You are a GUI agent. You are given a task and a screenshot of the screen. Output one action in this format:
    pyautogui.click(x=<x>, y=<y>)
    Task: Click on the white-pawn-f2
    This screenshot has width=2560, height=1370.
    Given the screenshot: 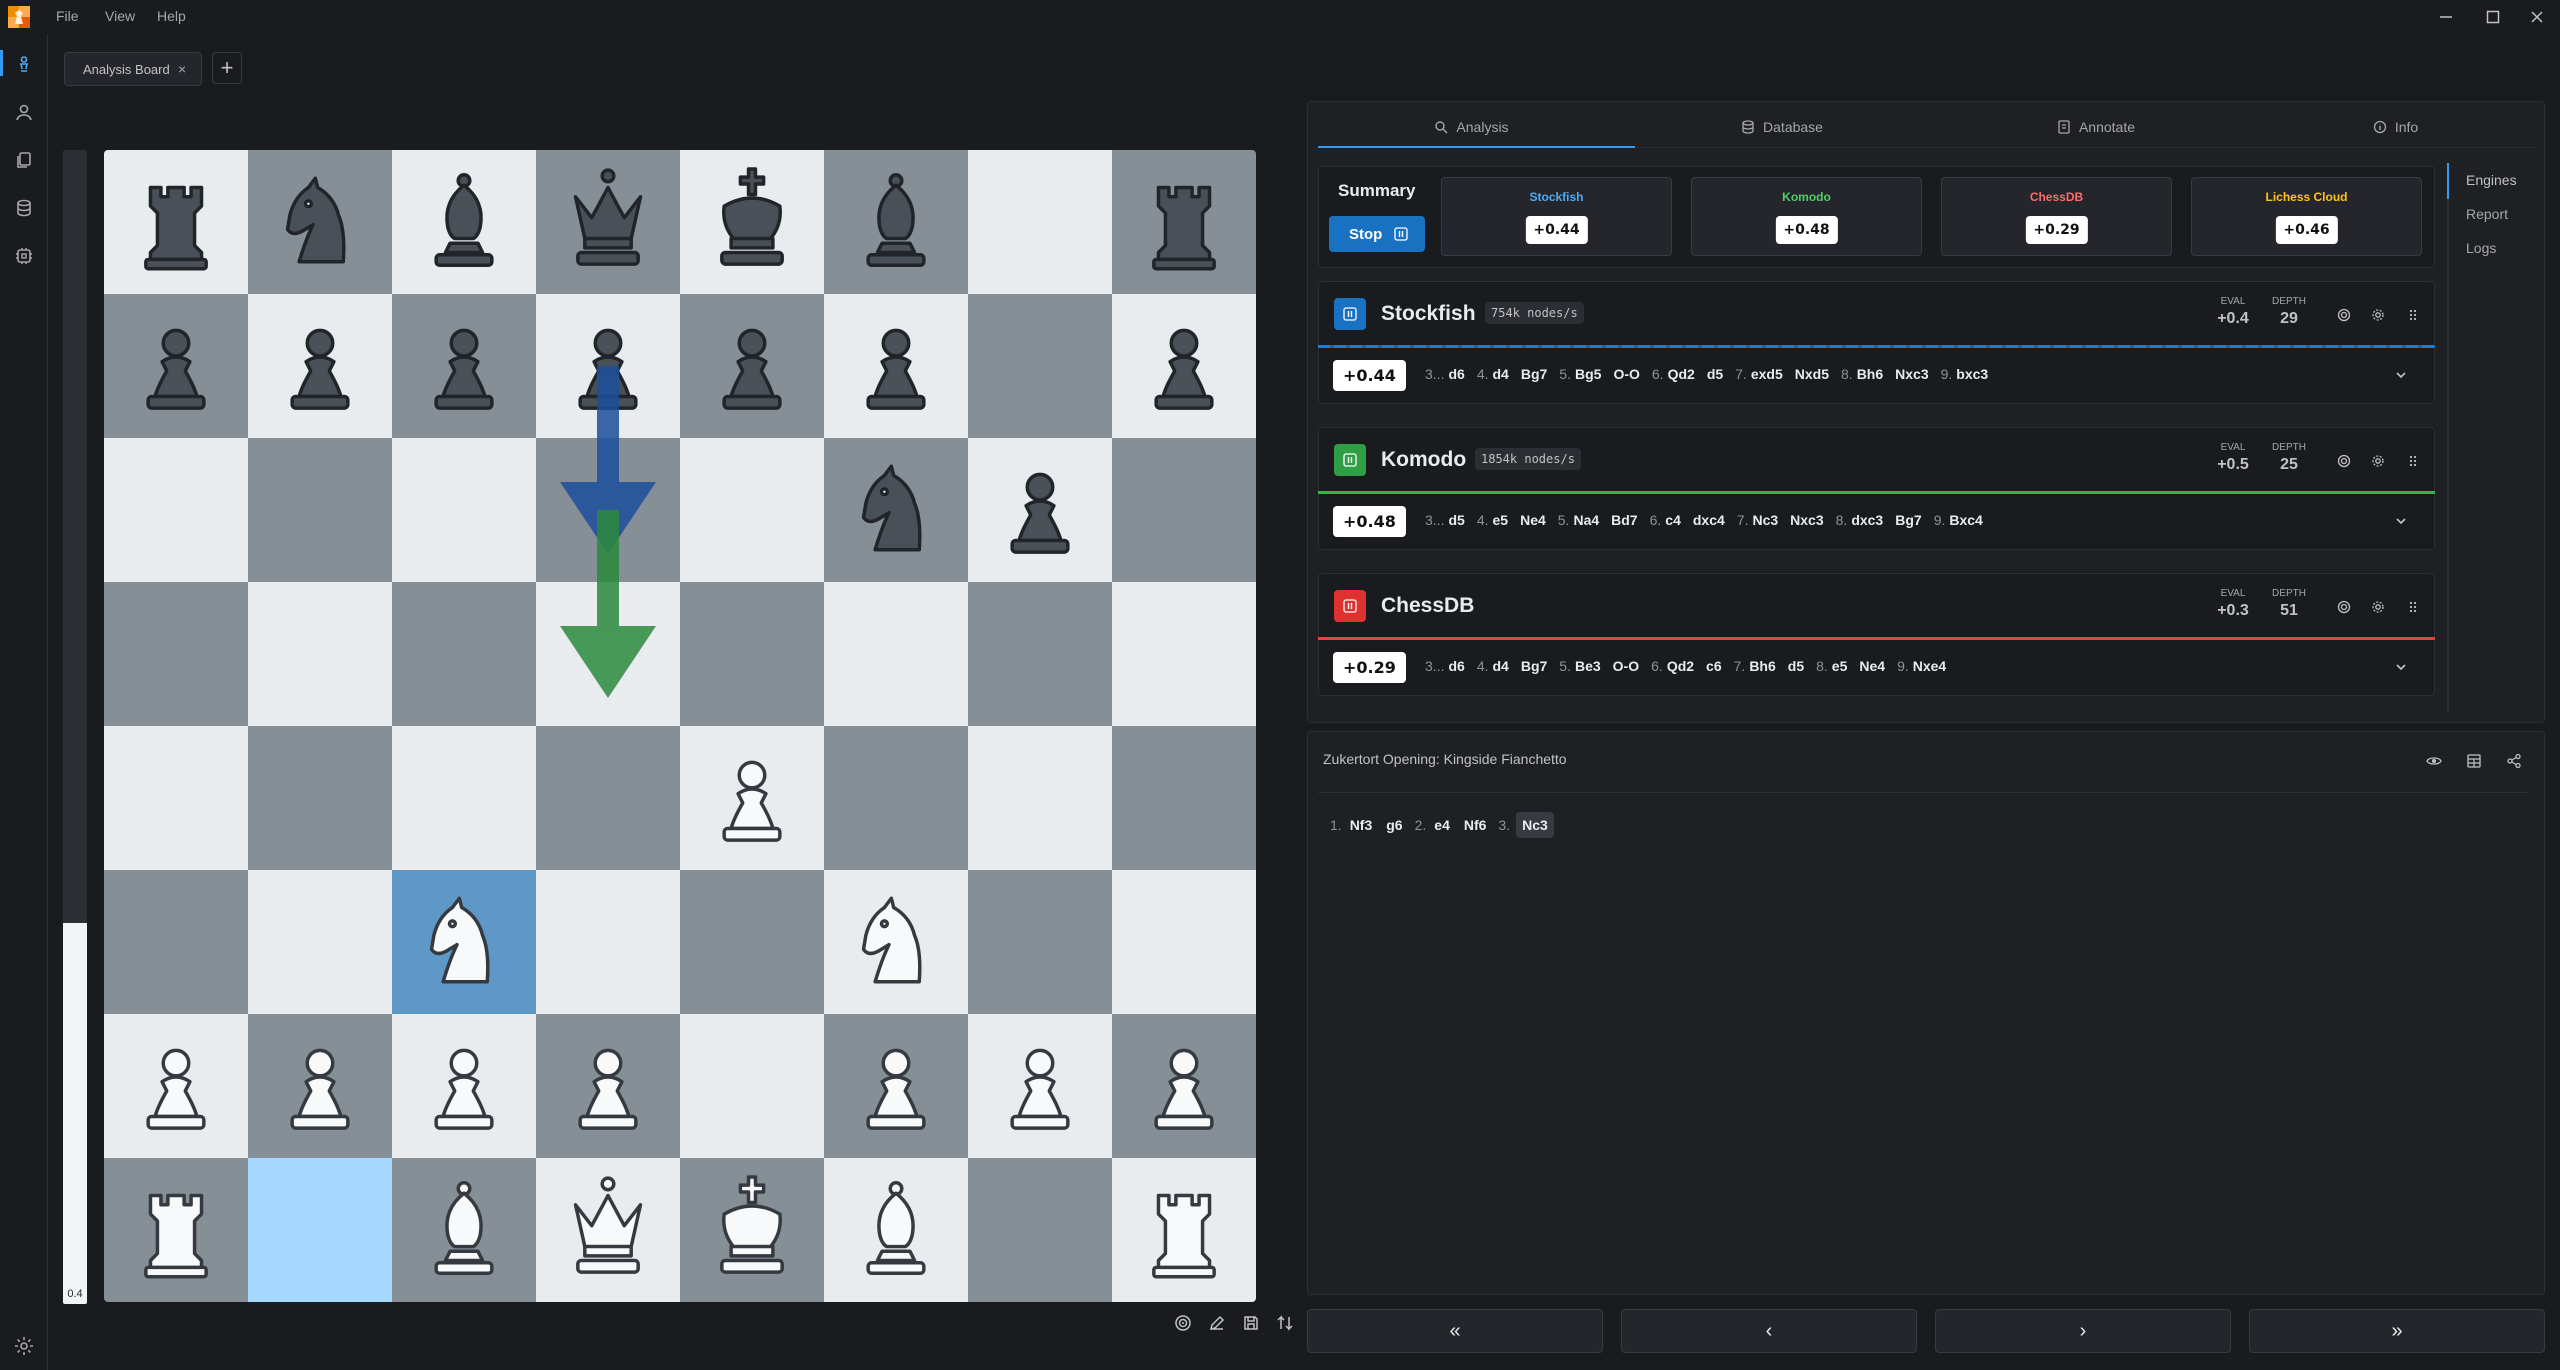 What is the action you would take?
    pyautogui.click(x=896, y=1084)
    